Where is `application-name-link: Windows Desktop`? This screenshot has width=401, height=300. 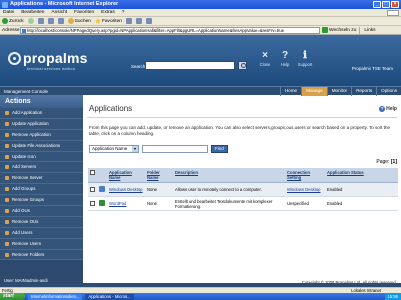 application-name-link: Windows Desktop is located at coordinates (126, 189).